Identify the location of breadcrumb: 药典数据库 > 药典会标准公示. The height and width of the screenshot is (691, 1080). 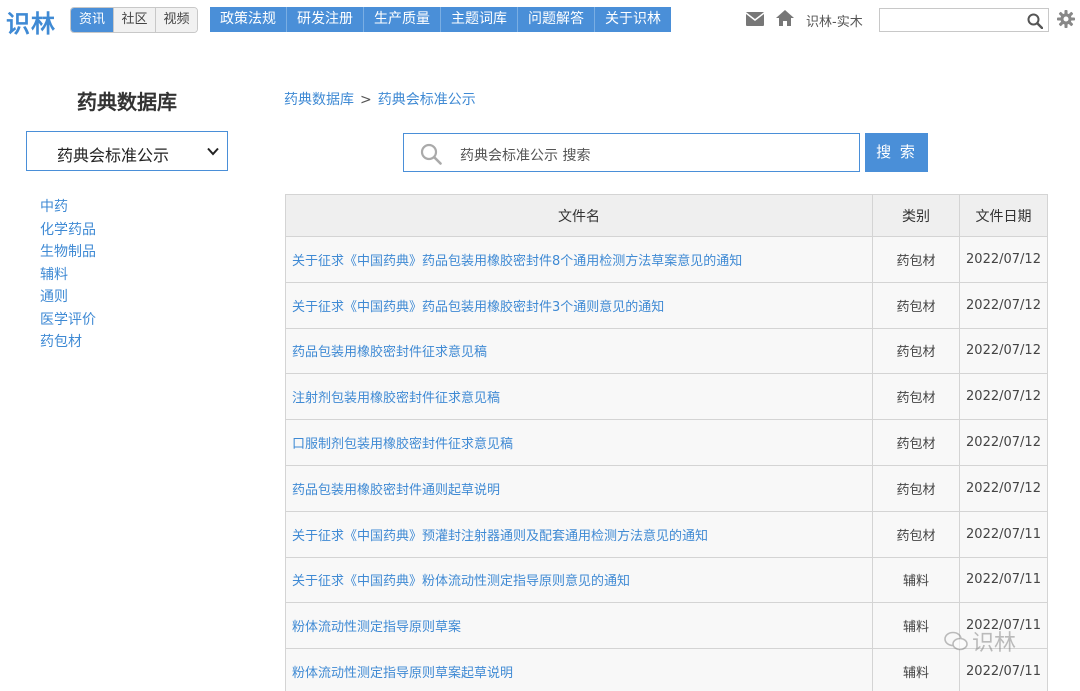
(380, 99).